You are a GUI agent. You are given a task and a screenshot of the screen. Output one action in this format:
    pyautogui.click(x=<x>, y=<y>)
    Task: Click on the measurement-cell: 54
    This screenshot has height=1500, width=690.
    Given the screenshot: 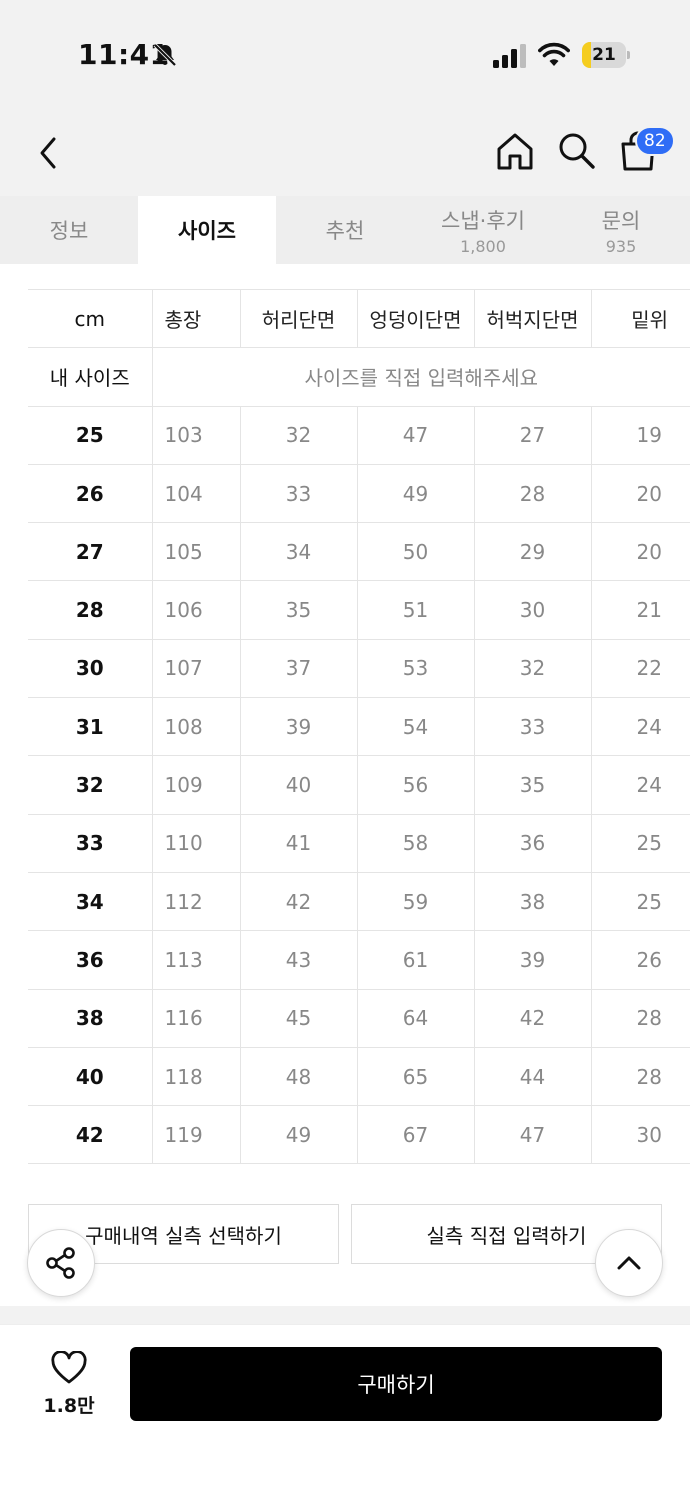 What is the action you would take?
    pyautogui.click(x=415, y=727)
    